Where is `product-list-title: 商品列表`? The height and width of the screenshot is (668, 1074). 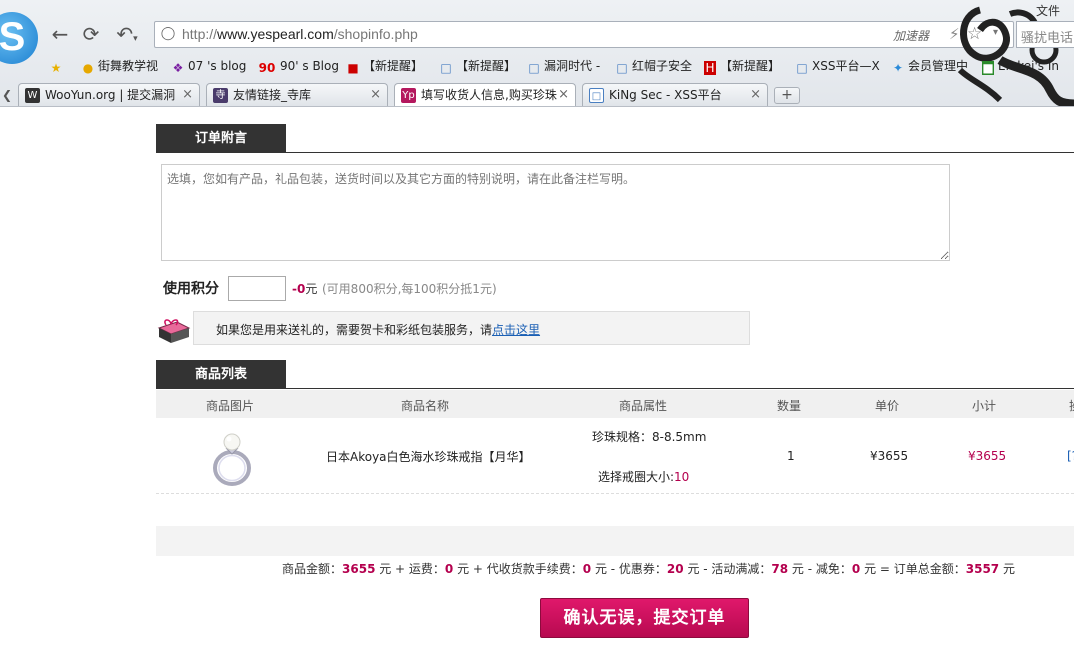
product-list-title: 商品列表 is located at coordinates (221, 374).